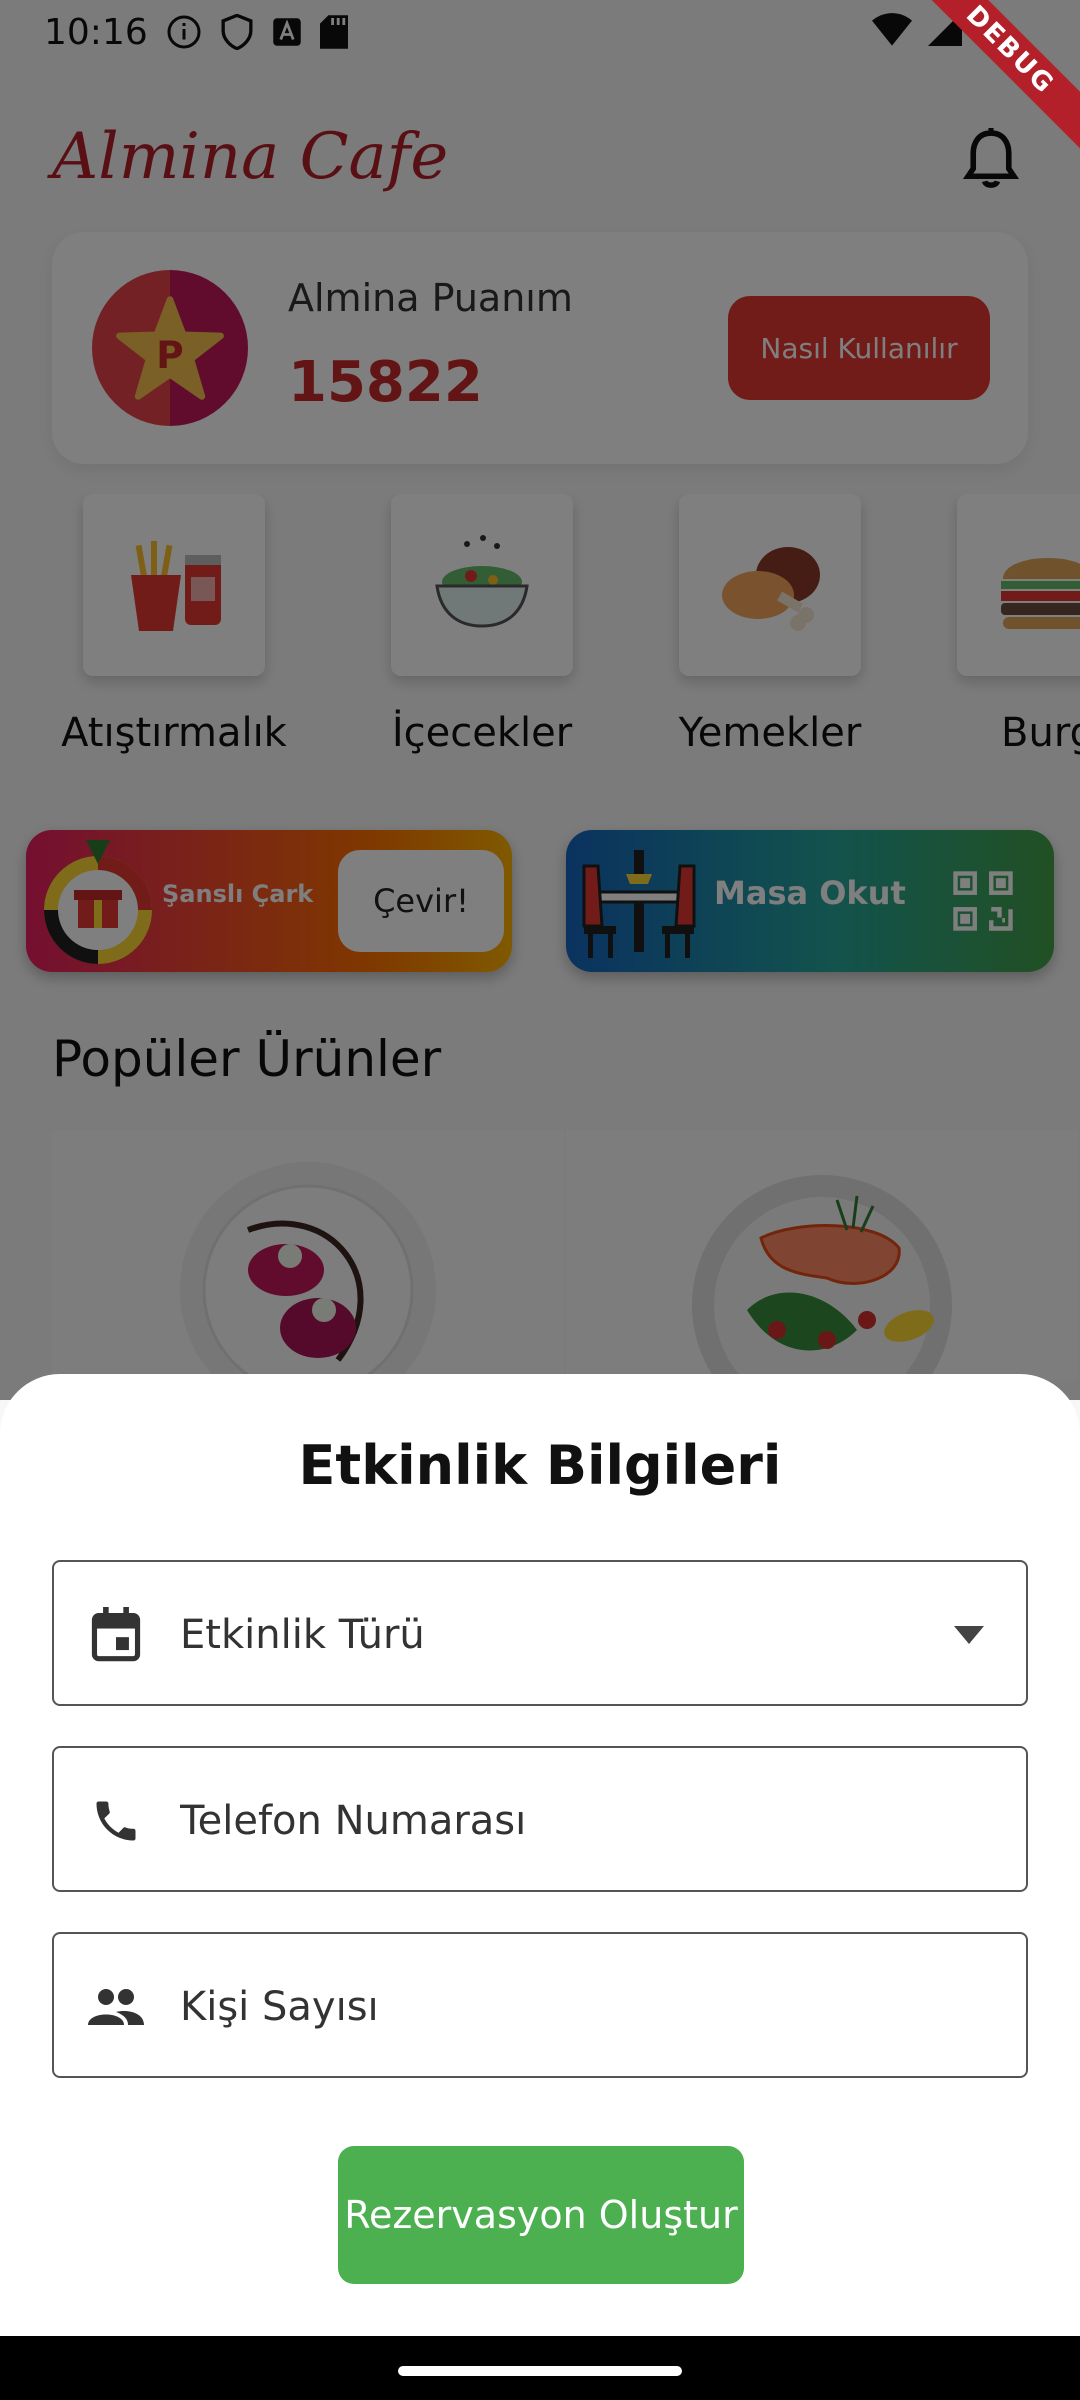 This screenshot has height=2400, width=1080. I want to click on system-nav-bar, so click(540, 2368).